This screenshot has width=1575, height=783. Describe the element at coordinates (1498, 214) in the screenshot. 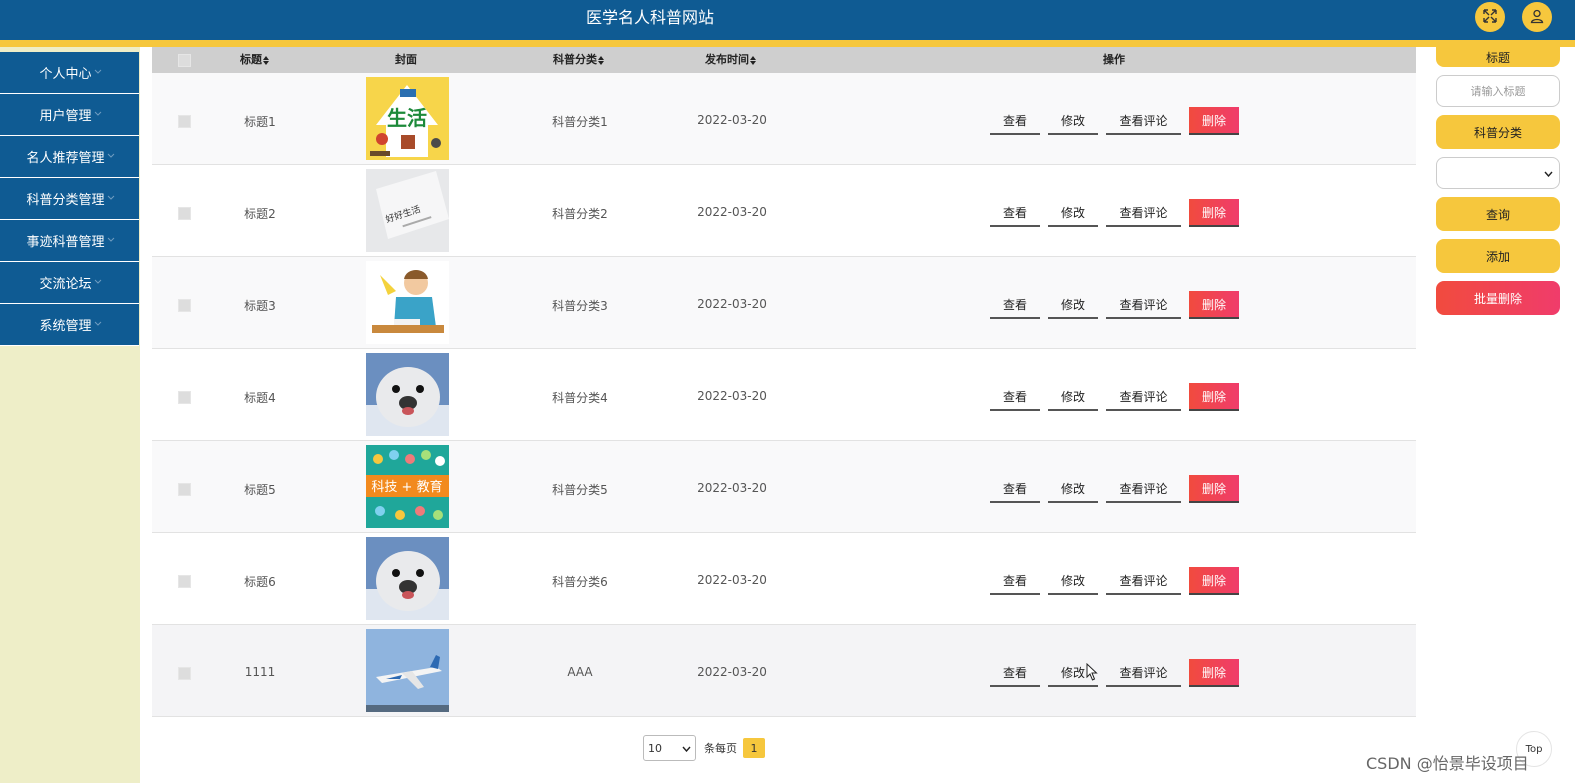

I see `query-button: 查询` at that location.